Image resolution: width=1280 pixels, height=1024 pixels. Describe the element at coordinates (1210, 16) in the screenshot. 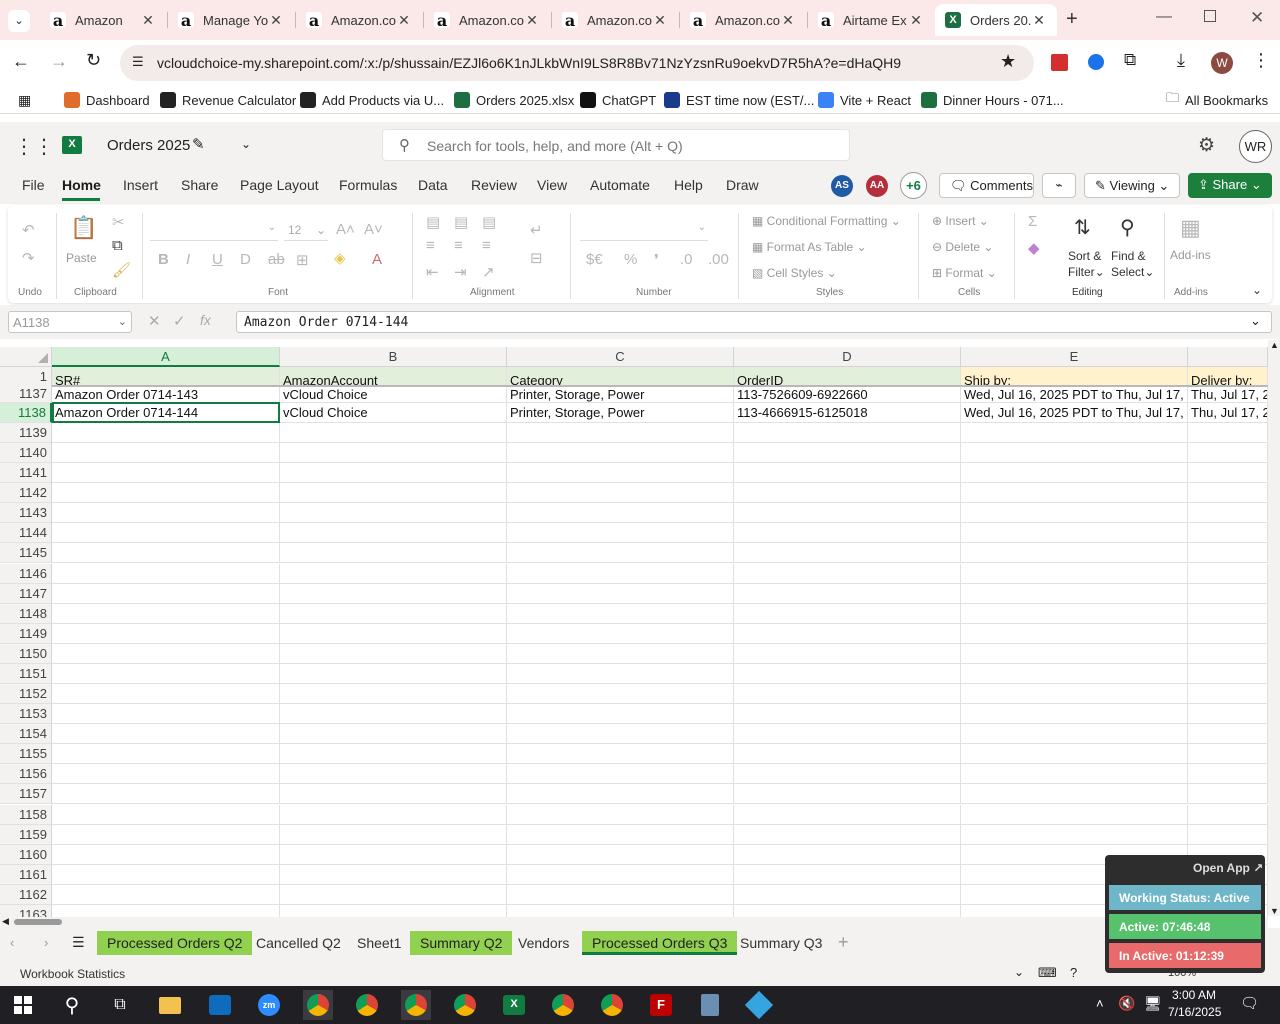

I see `restore-window-icon` at that location.